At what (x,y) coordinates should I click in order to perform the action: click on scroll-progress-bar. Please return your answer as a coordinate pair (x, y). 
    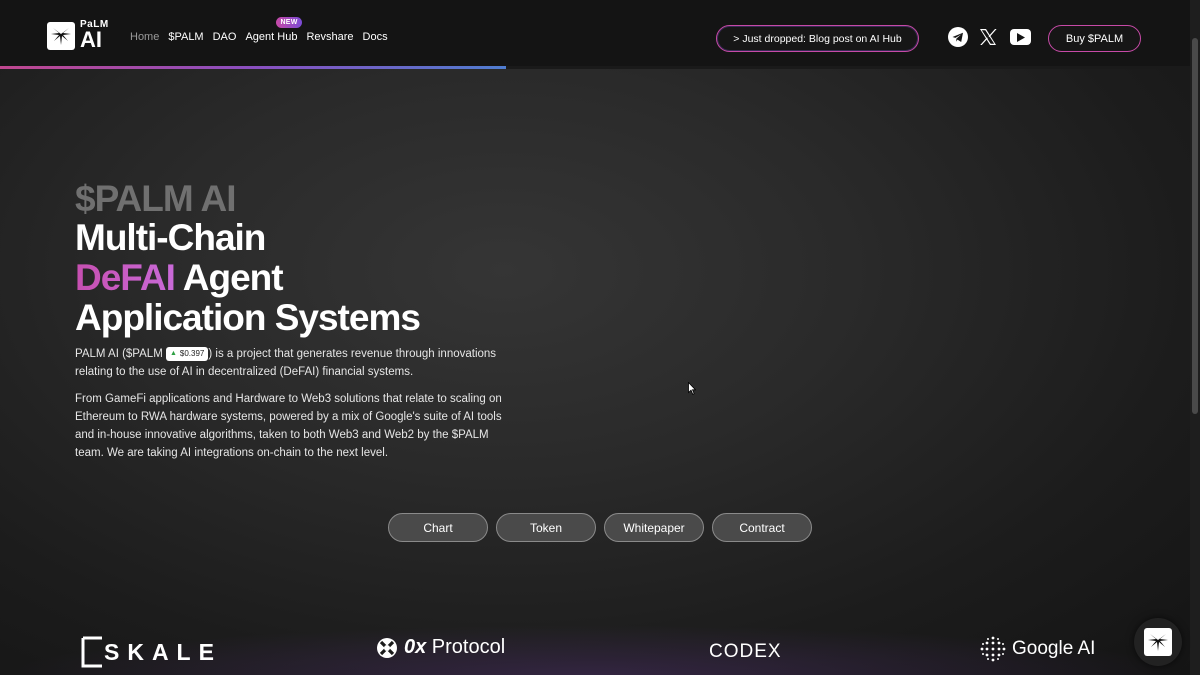
    Looking at the image, I should click on (595, 67).